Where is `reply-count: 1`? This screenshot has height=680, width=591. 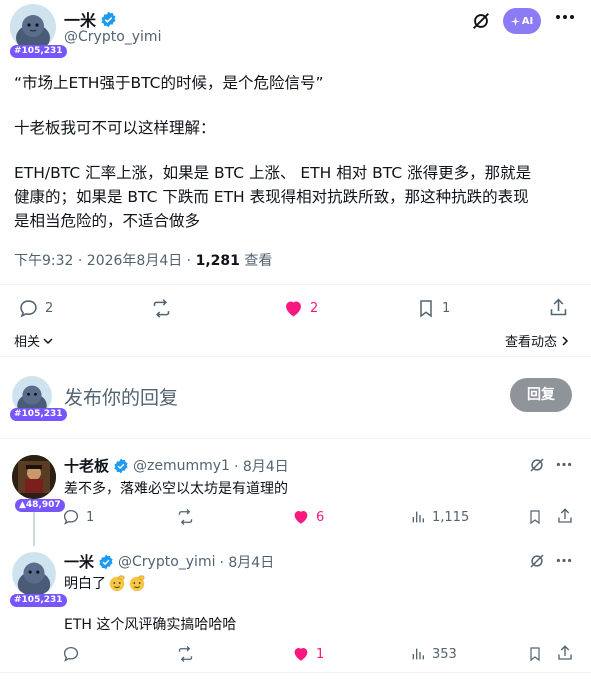 reply-count: 1 is located at coordinates (90, 517).